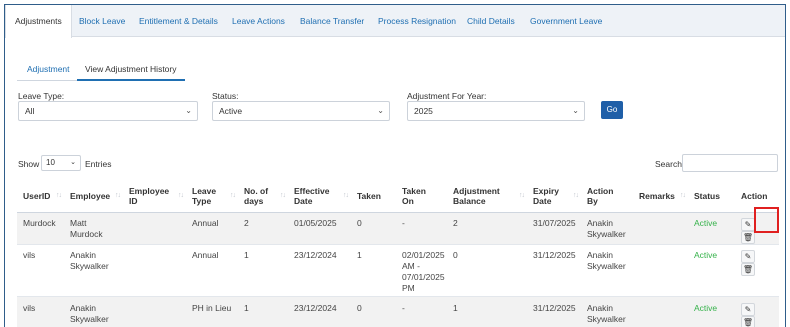  Describe the element at coordinates (258, 21) in the screenshot. I see `tab-leave-actions: Leave Actions` at that location.